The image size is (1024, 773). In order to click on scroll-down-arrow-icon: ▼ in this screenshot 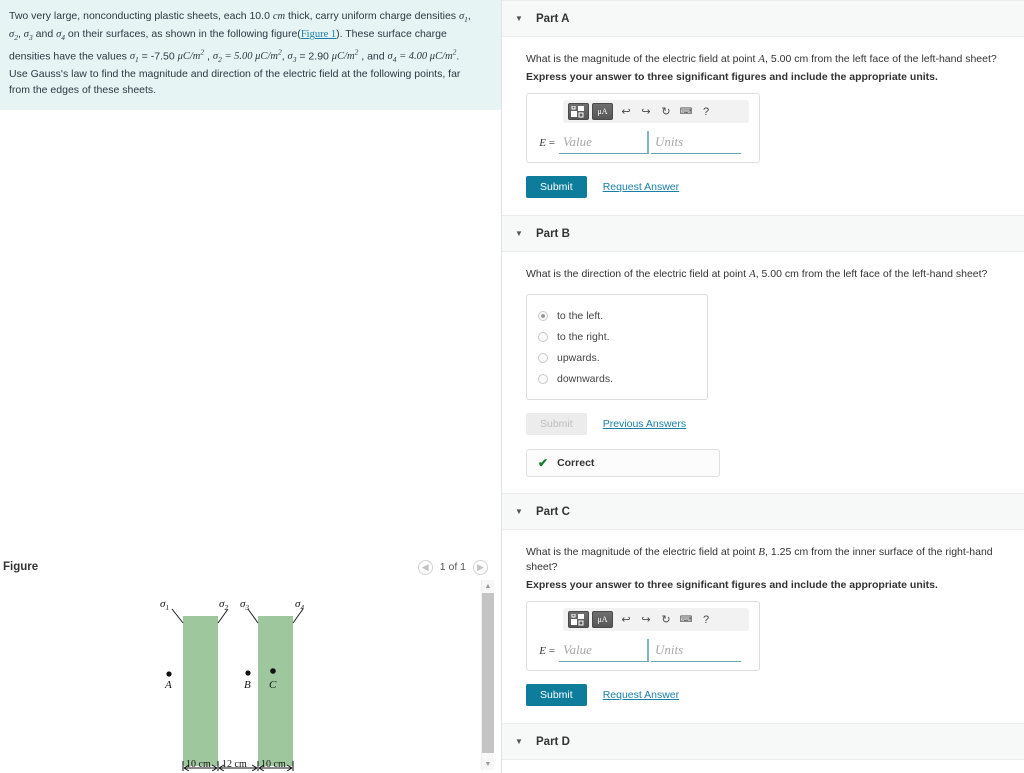, I will do `click(488, 764)`.